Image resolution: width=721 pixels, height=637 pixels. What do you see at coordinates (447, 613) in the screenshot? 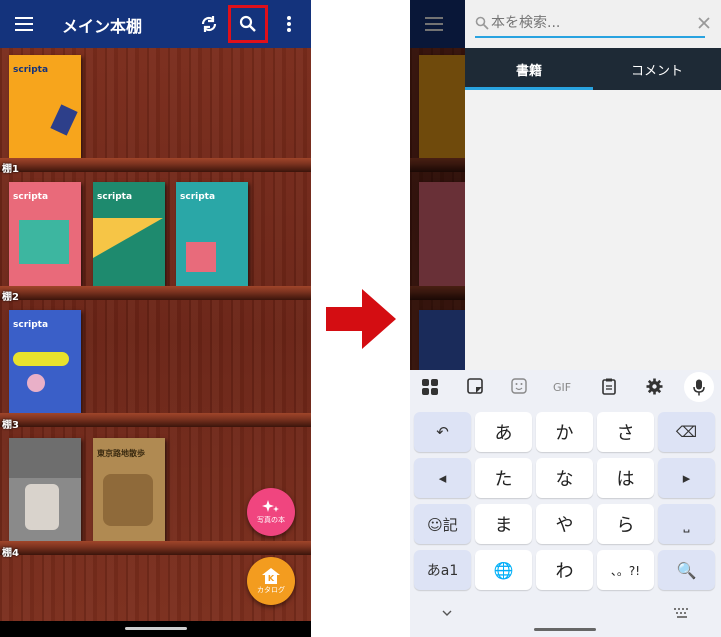
I see `chevron-down-icon` at bounding box center [447, 613].